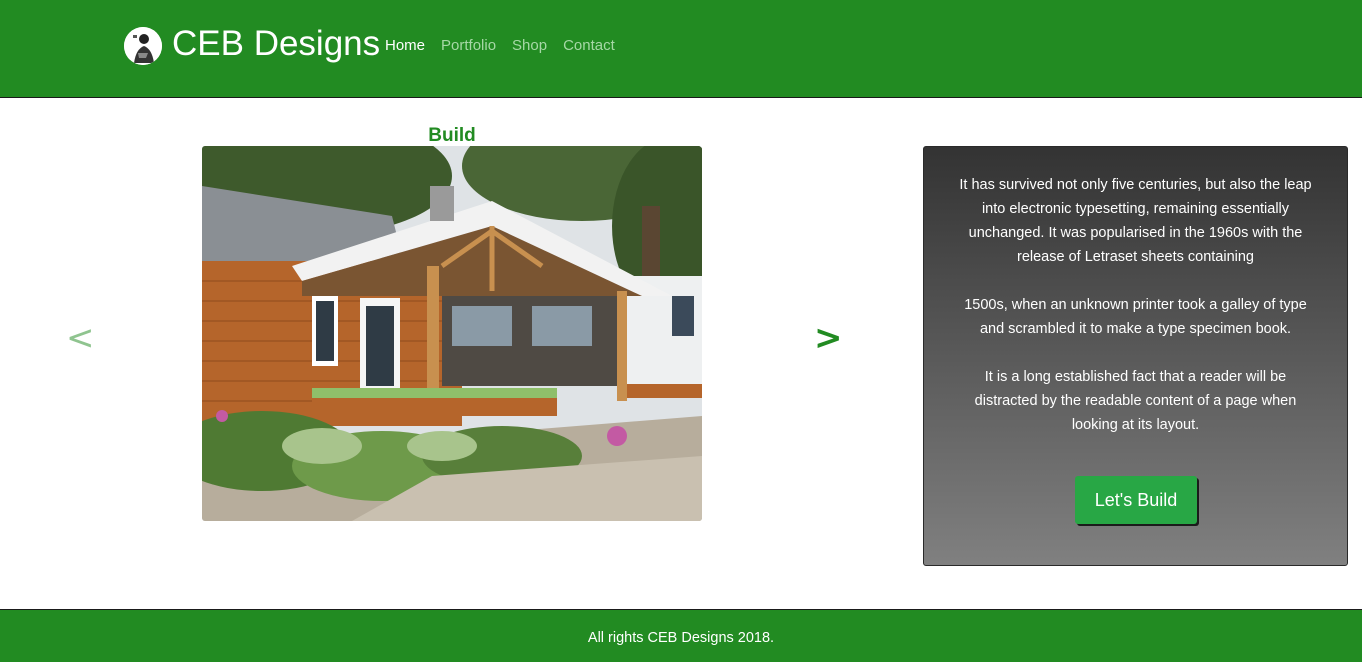 The image size is (1362, 662). What do you see at coordinates (468, 46) in the screenshot?
I see `nav-portfolio: Portfolio` at bounding box center [468, 46].